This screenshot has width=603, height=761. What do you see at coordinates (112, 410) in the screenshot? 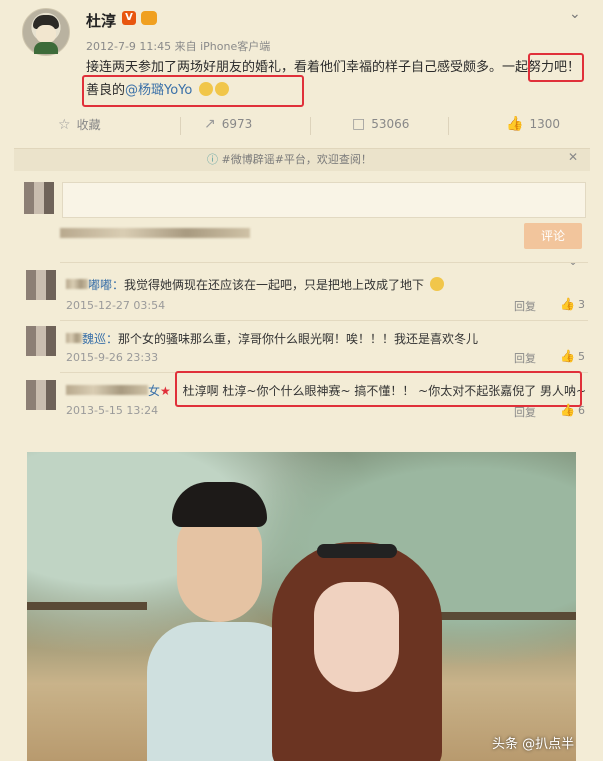
I see `comment-date: 2013-5-15 13:24` at bounding box center [112, 410].